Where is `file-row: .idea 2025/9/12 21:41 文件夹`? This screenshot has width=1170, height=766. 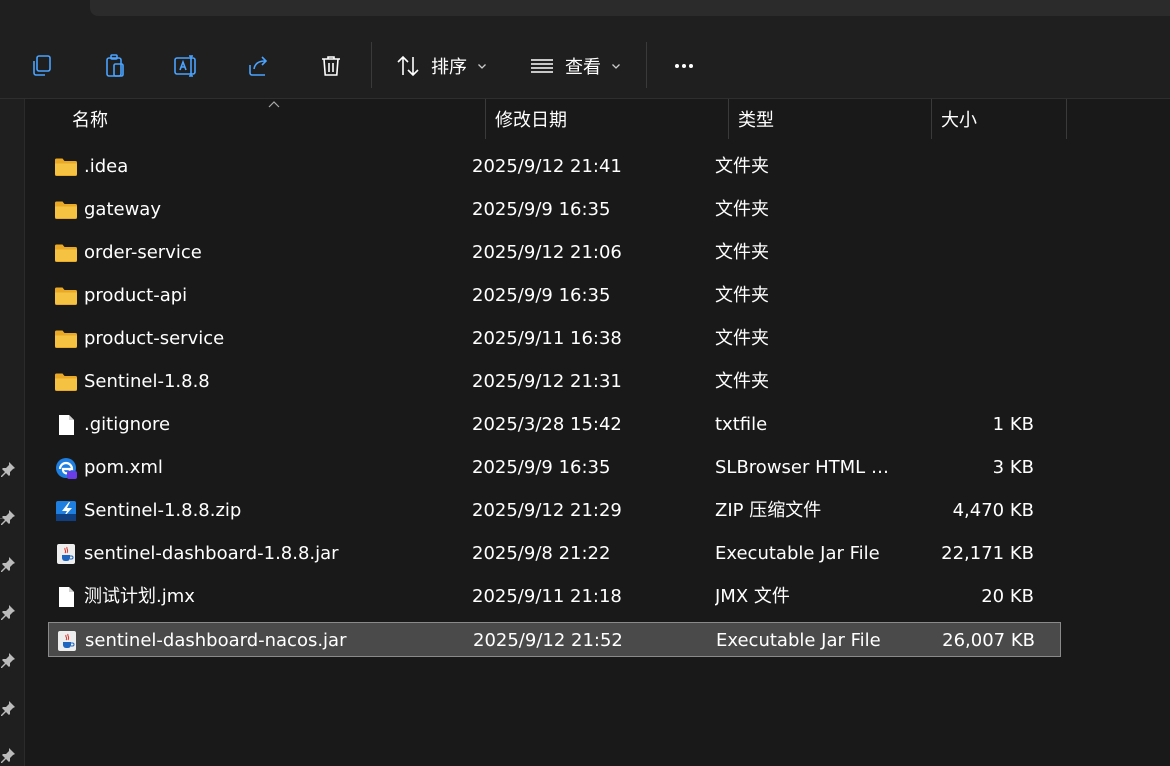
file-row: .idea 2025/9/12 21:41 文件夹 is located at coordinates (554, 166).